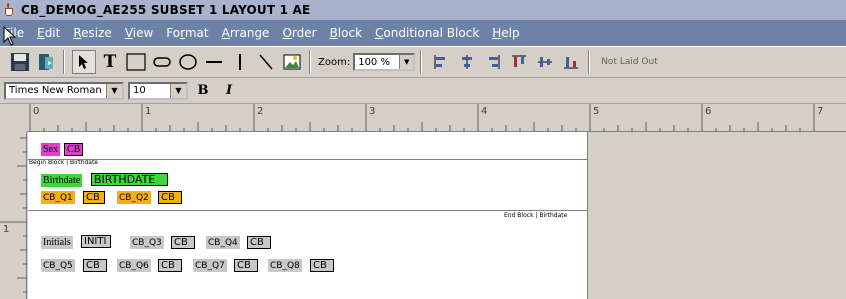 Image resolution: width=846 pixels, height=299 pixels. What do you see at coordinates (423, 10) in the screenshot?
I see `title-bar: CB_DEMOG_AE255 SUBSET 1 LAYOUT 1 AE` at bounding box center [423, 10].